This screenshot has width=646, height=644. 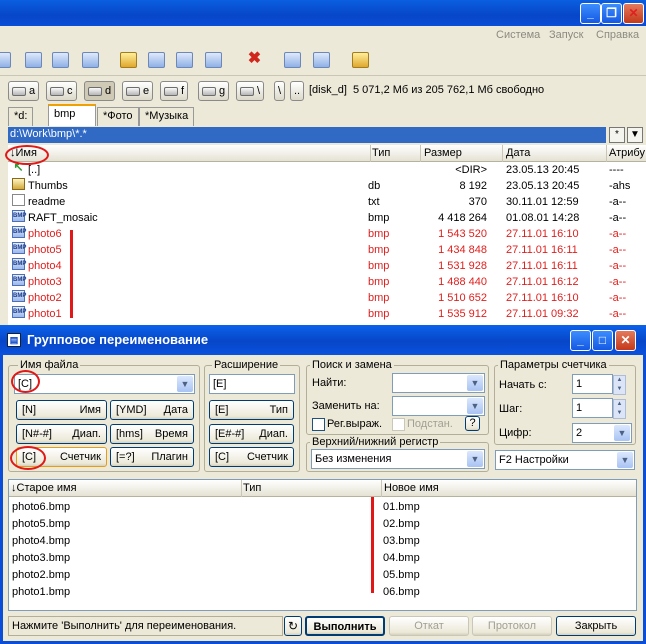 I want to click on tab-photo: *Фото, so click(x=118, y=116).